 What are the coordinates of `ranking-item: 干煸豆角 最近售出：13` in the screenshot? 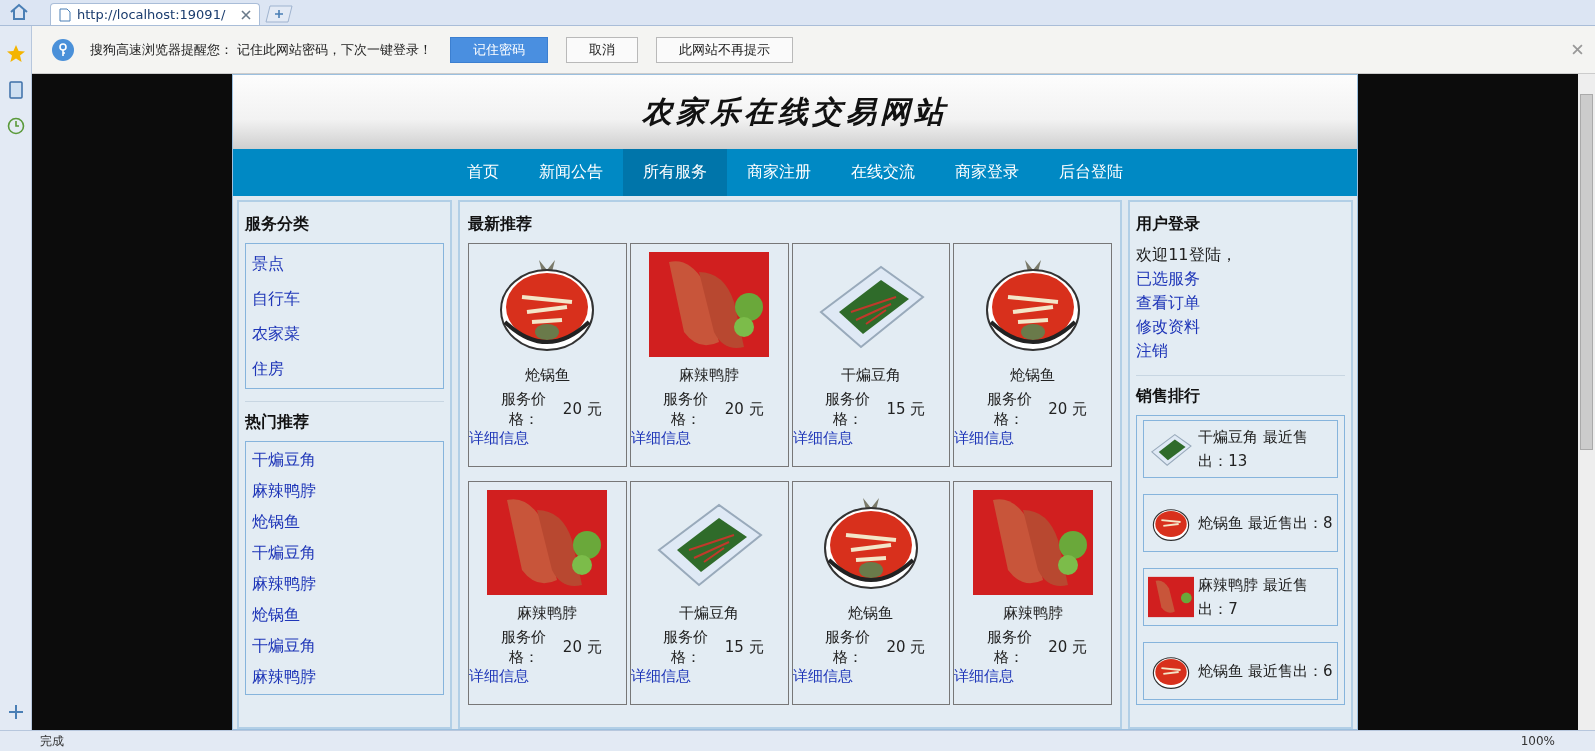 It's located at (1240, 449).